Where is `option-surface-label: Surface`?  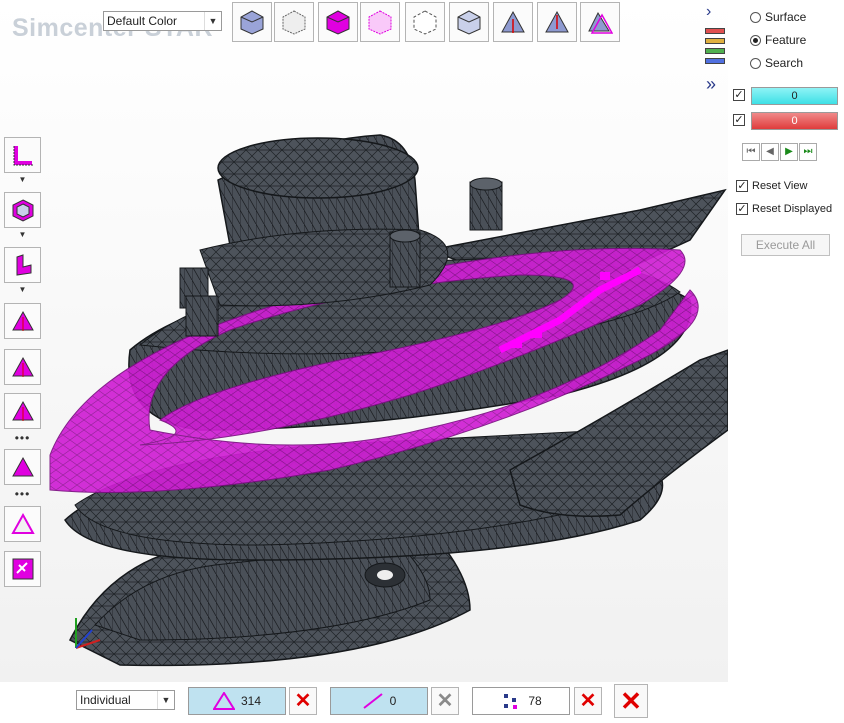
option-surface-label: Surface is located at coordinates (786, 17).